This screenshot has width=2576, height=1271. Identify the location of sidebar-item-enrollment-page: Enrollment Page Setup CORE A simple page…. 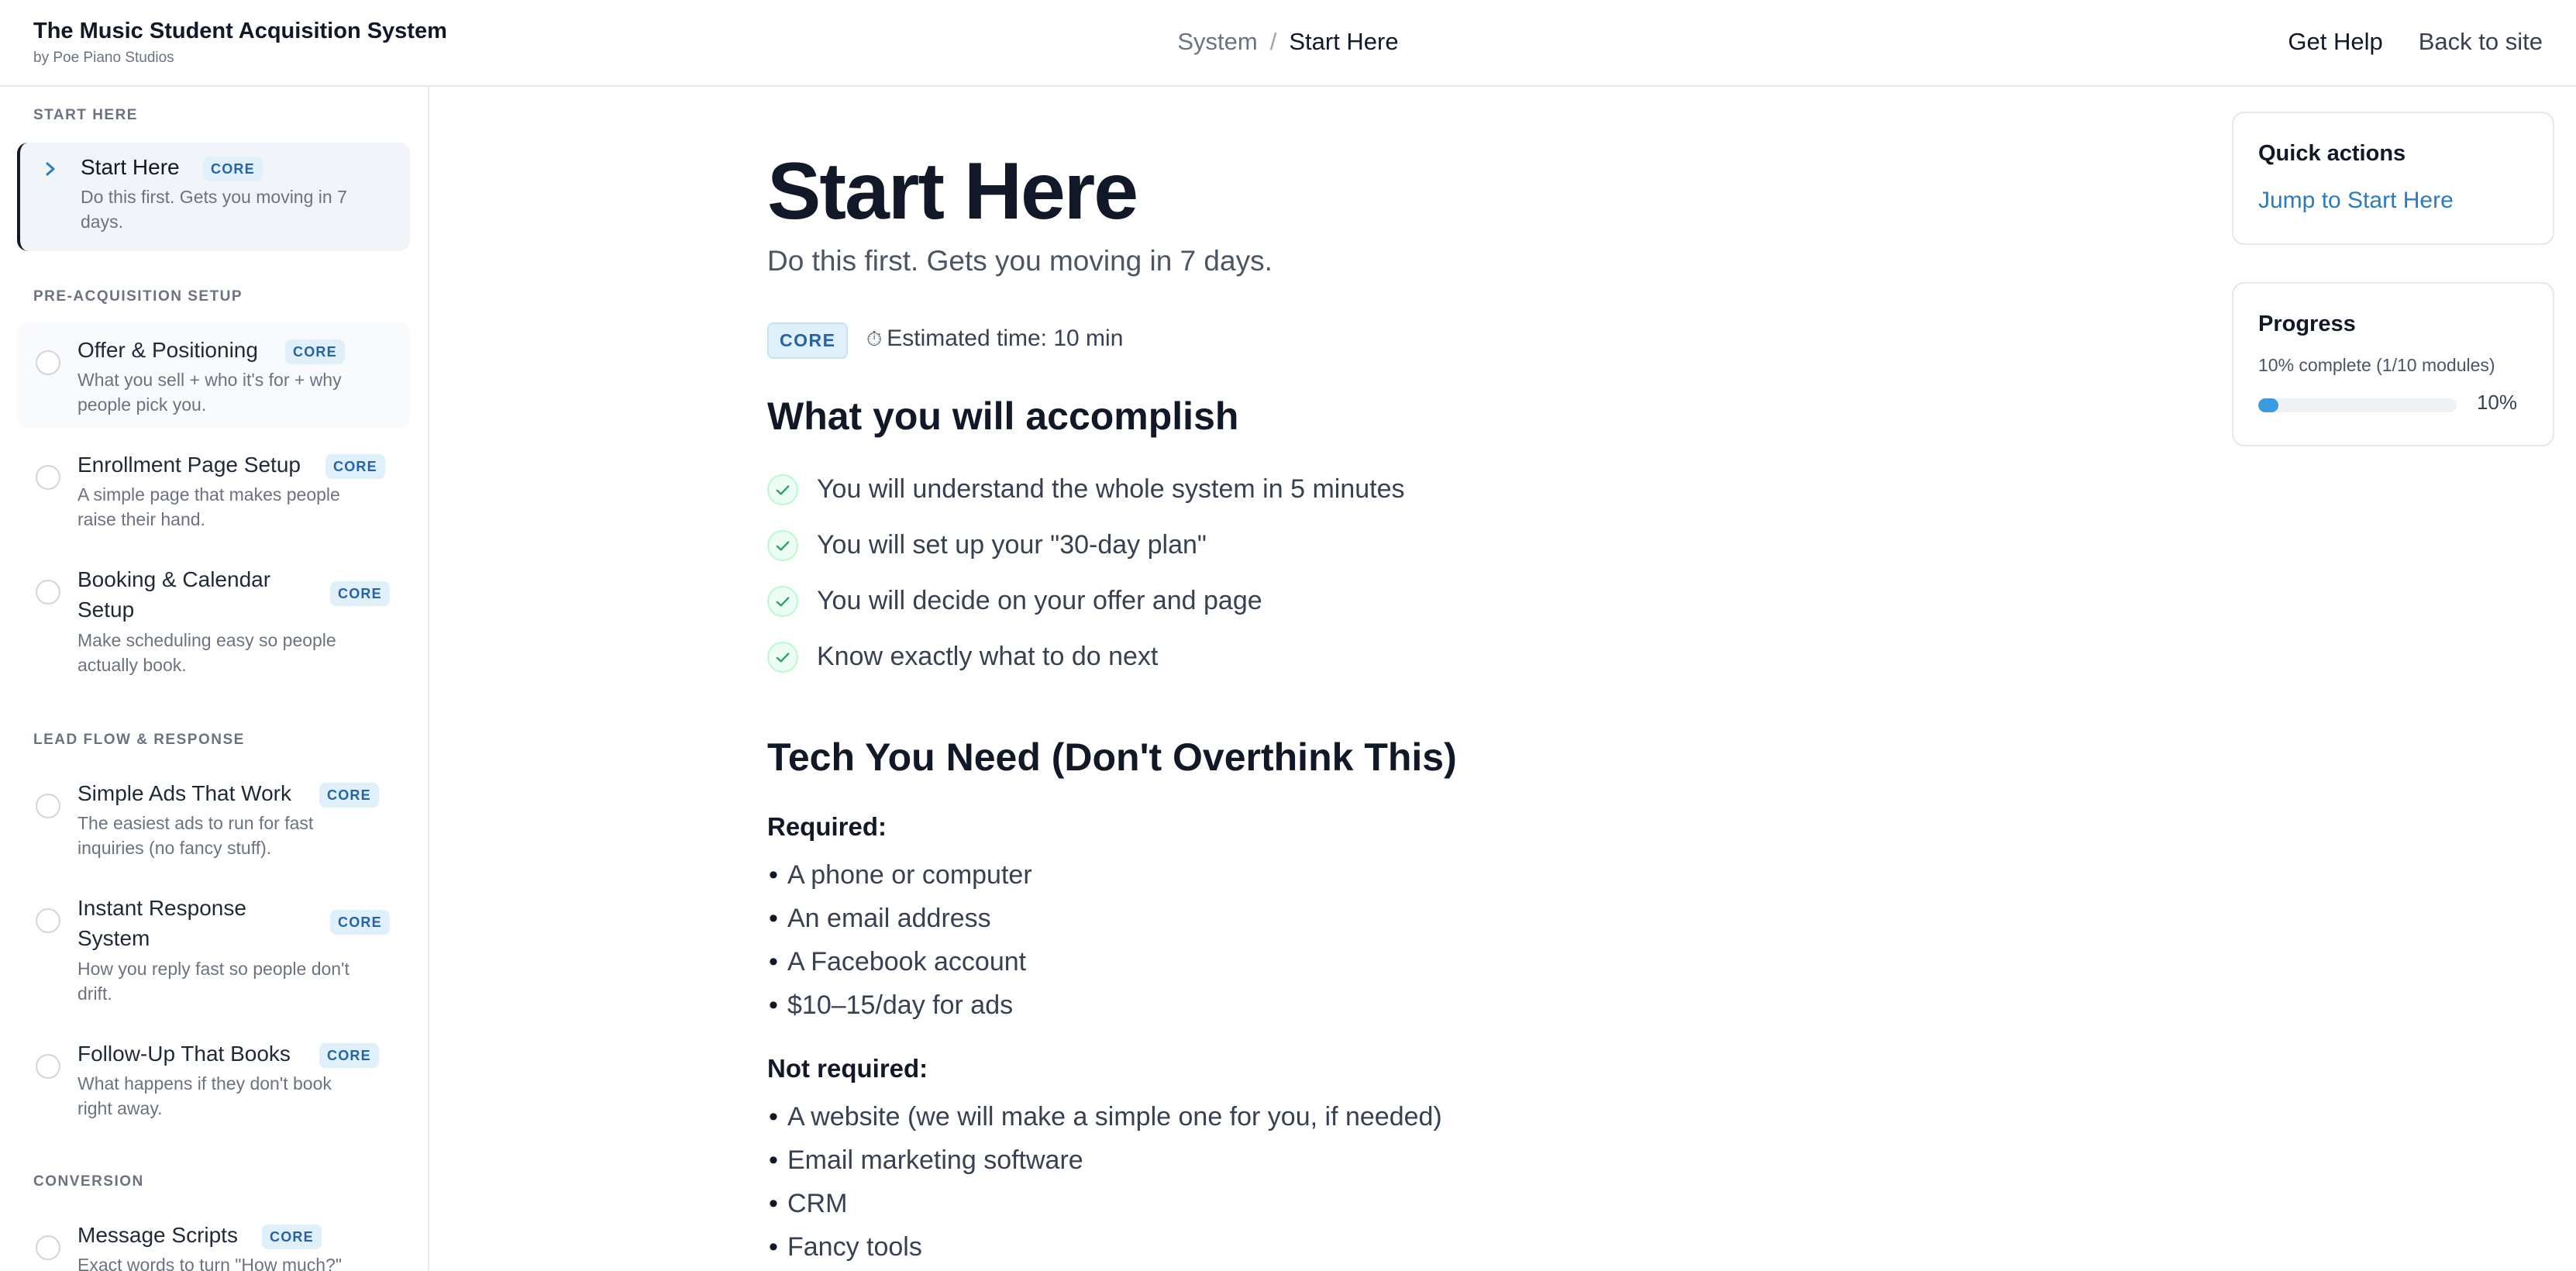
(213, 489).